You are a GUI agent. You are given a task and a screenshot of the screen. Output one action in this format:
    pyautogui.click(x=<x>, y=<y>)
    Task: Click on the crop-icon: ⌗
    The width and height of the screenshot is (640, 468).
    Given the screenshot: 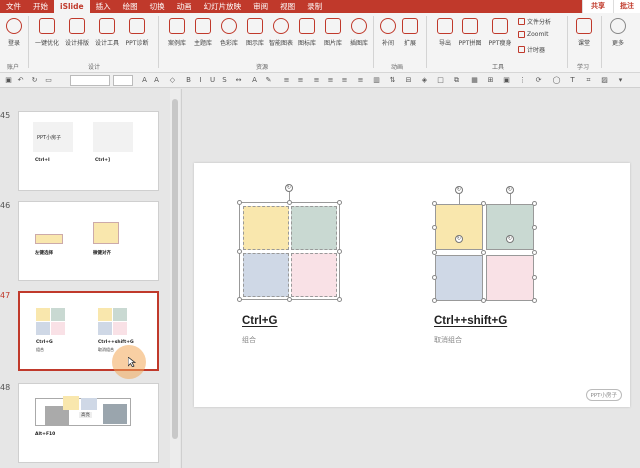 What is the action you would take?
    pyautogui.click(x=588, y=80)
    